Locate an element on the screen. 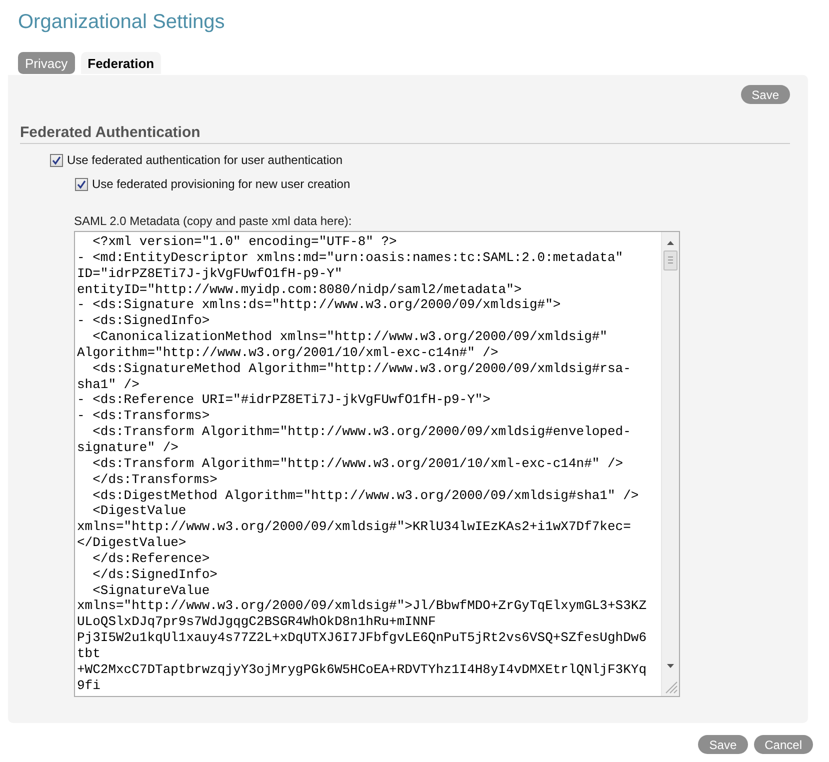  section-heading: Federated Authentication is located at coordinates (405, 134).